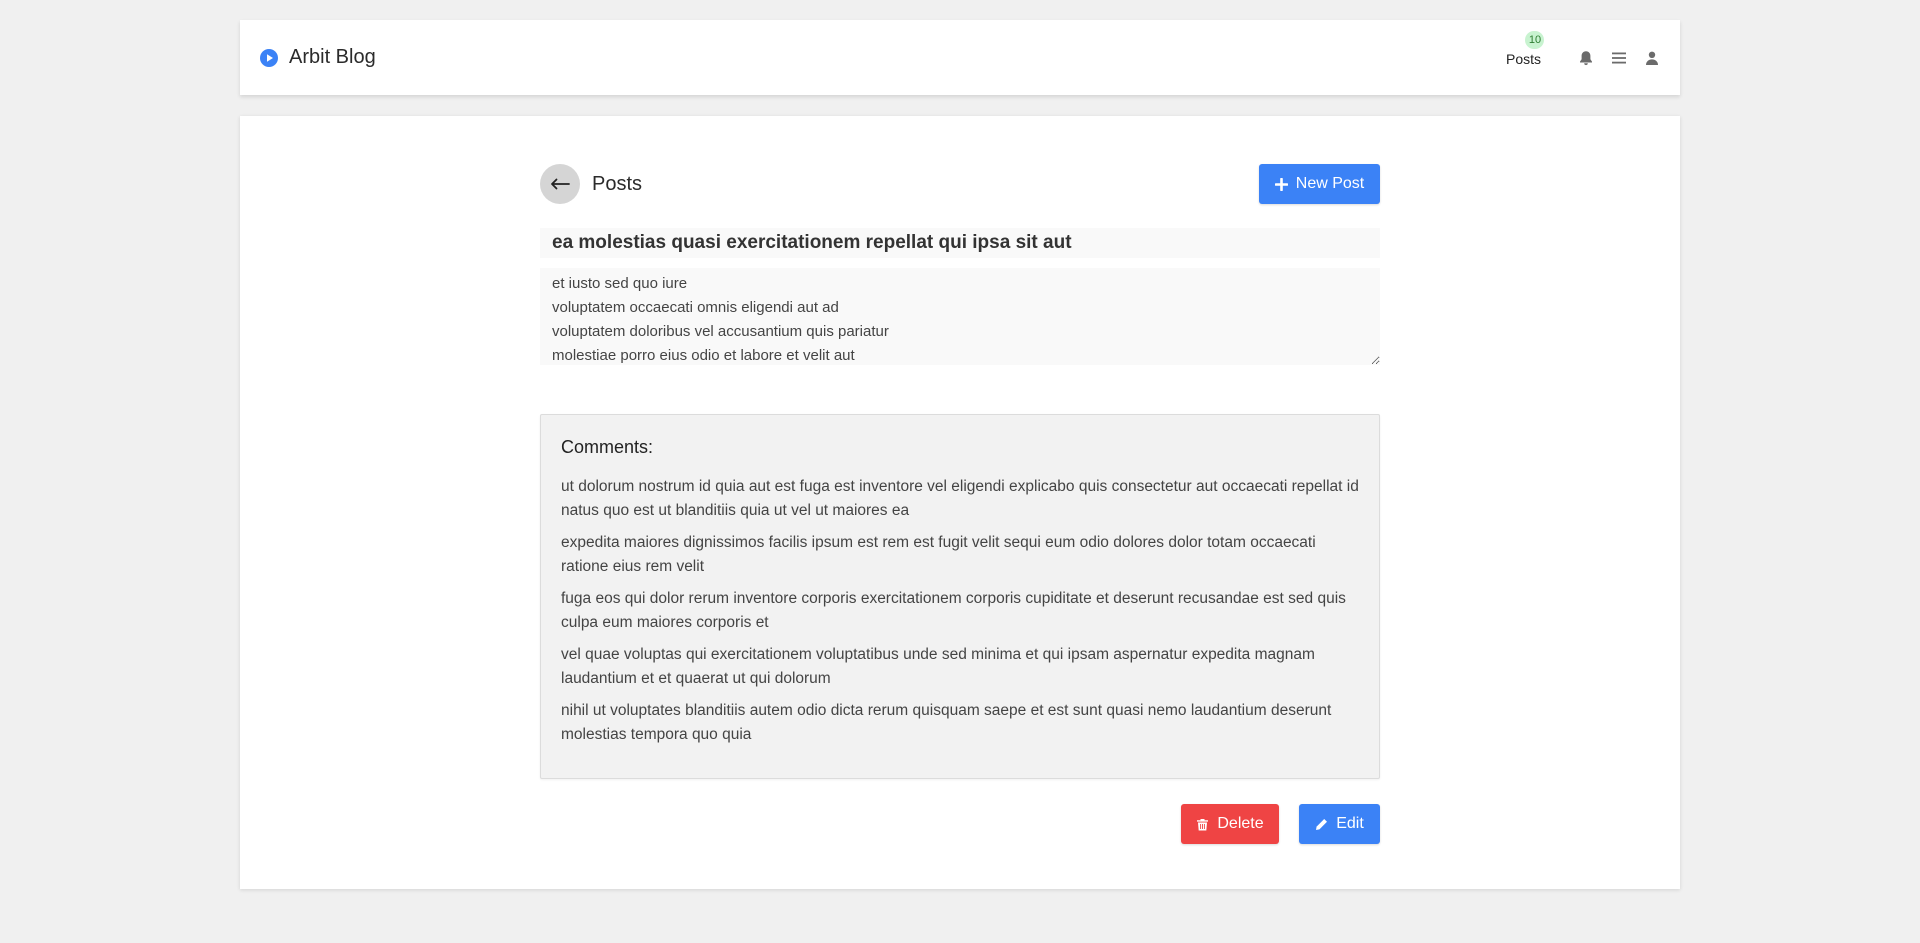  What do you see at coordinates (1350, 823) in the screenshot?
I see `edit-label: Edit` at bounding box center [1350, 823].